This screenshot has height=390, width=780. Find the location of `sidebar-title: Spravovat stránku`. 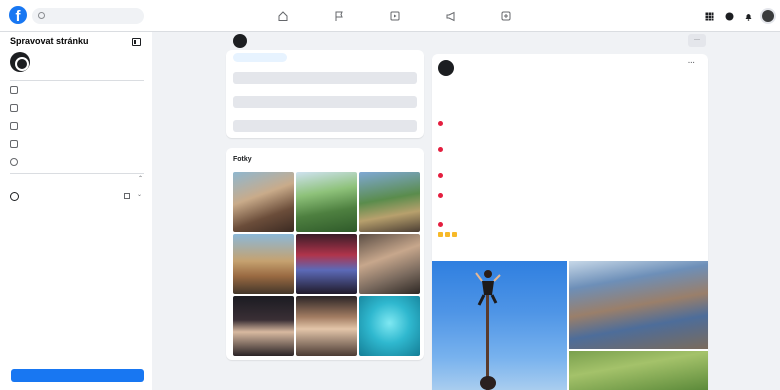

sidebar-title: Spravovat stránku is located at coordinates (49, 41).